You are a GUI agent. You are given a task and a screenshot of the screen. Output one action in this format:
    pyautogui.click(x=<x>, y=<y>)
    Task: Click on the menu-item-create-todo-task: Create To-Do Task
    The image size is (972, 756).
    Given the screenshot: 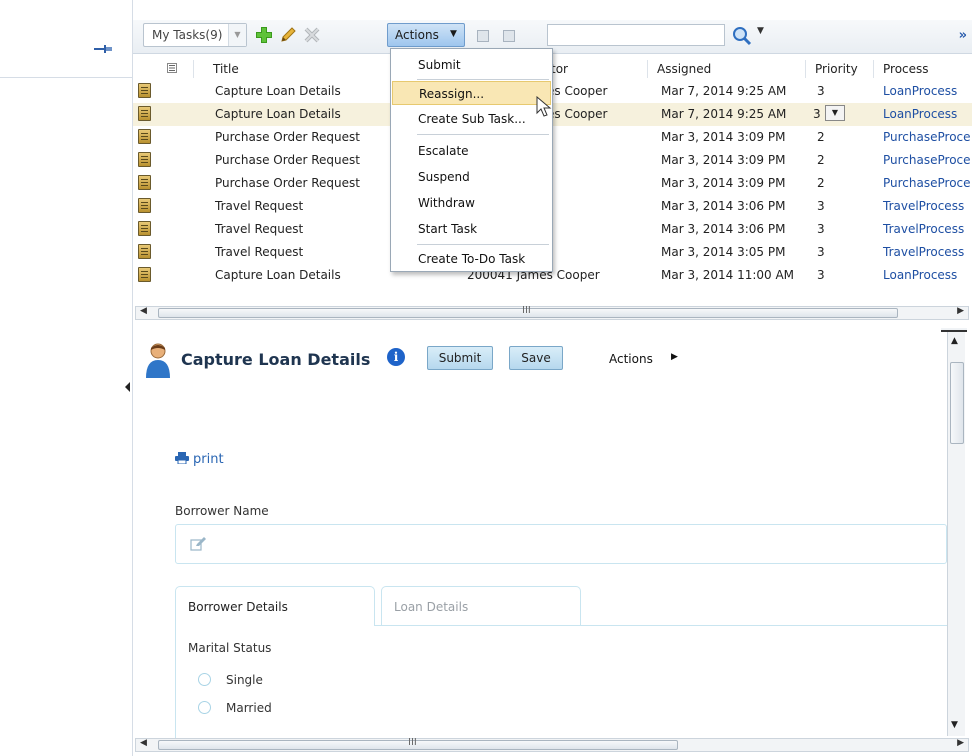 What is the action you would take?
    pyautogui.click(x=471, y=259)
    